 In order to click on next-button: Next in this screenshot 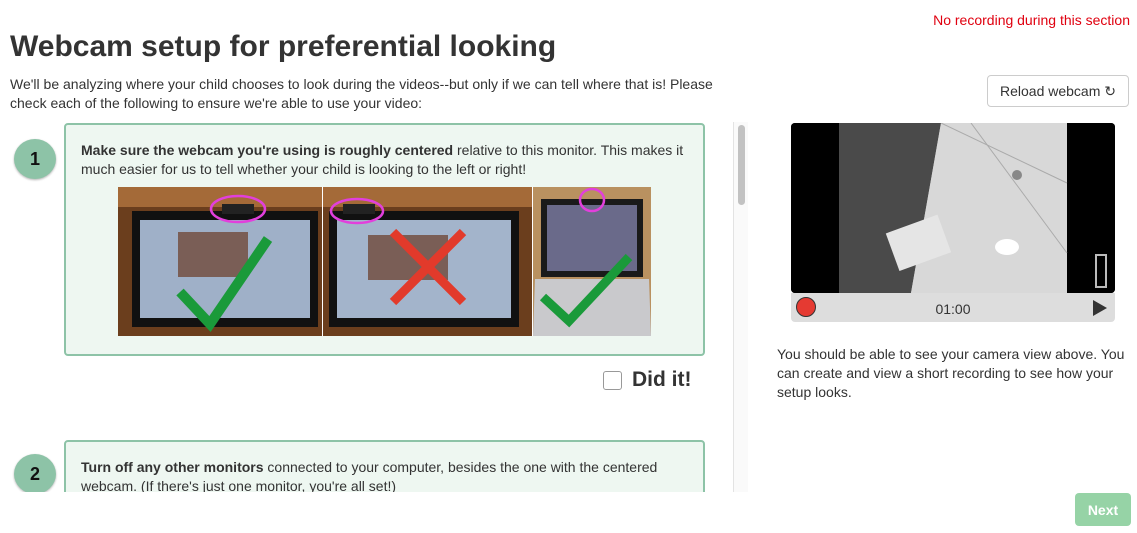, I will do `click(1103, 509)`.